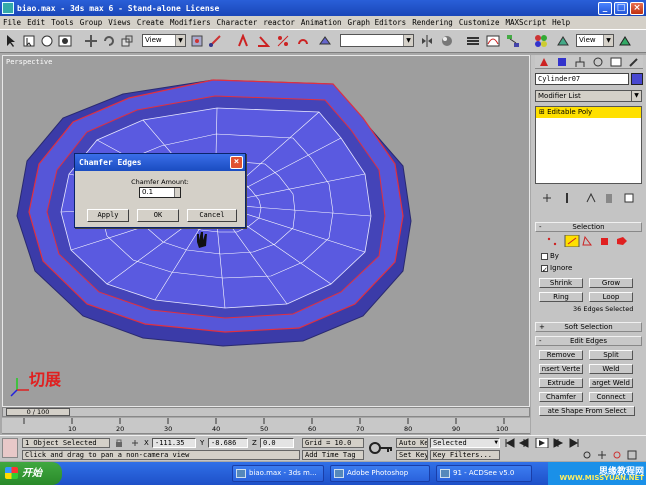 The image size is (646, 485). Describe the element at coordinates (135, 443) in the screenshot. I see `absolute-mode-icon` at that location.